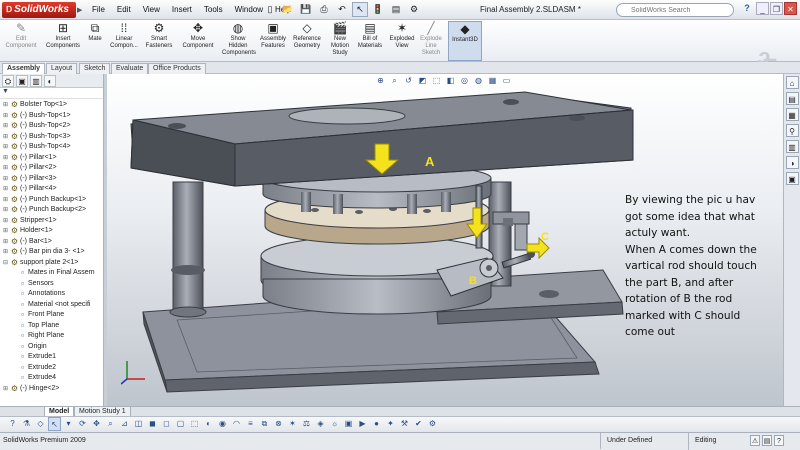  What do you see at coordinates (52, 242) in the screenshot?
I see `feature-tree-item: ⊞ ⚙ (-) Bar<1>` at bounding box center [52, 242].